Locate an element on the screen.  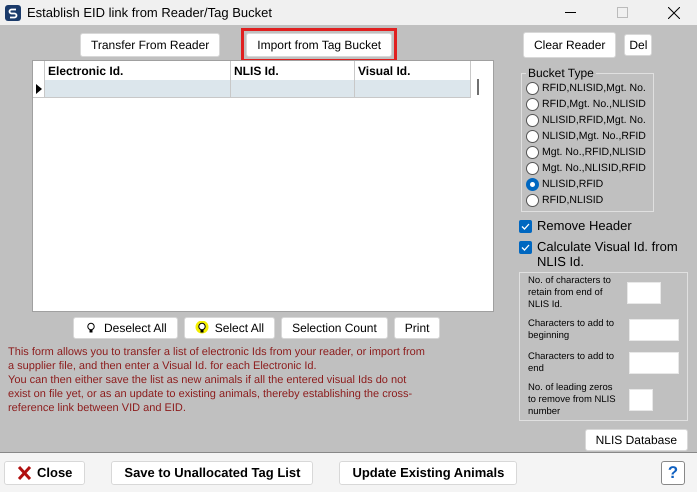
list-button: Selection Count is located at coordinates (334, 328).